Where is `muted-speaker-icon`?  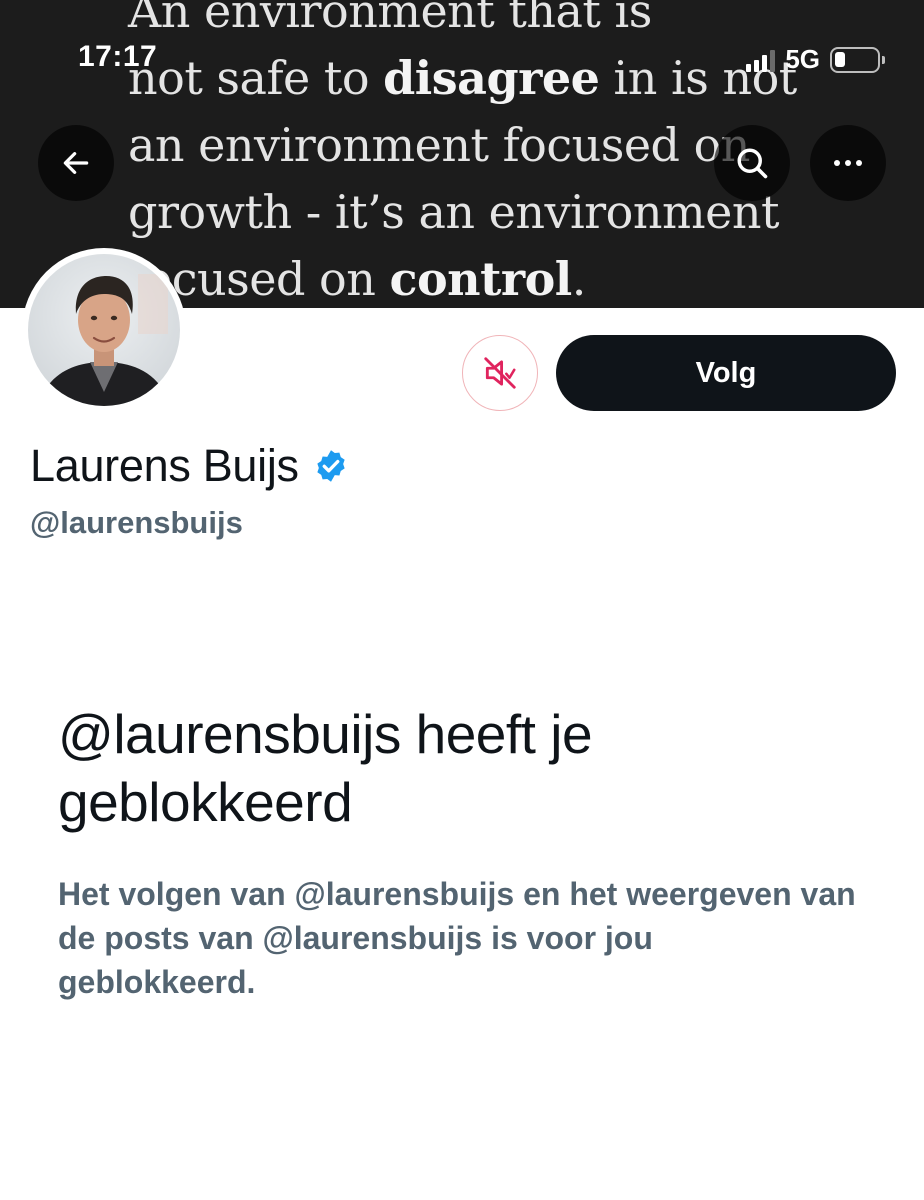
muted-speaker-icon is located at coordinates (500, 373).